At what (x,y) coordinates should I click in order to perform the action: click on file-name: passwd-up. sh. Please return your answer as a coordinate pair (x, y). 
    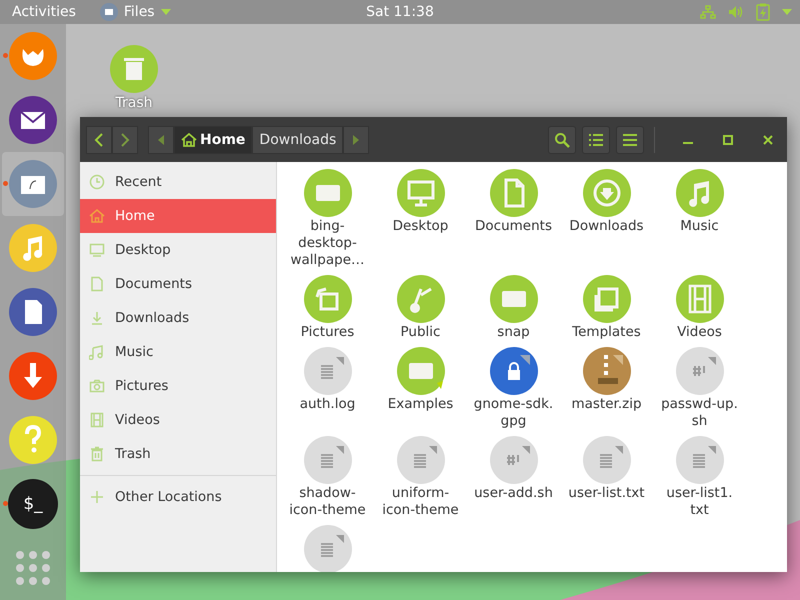
    Looking at the image, I should click on (700, 413).